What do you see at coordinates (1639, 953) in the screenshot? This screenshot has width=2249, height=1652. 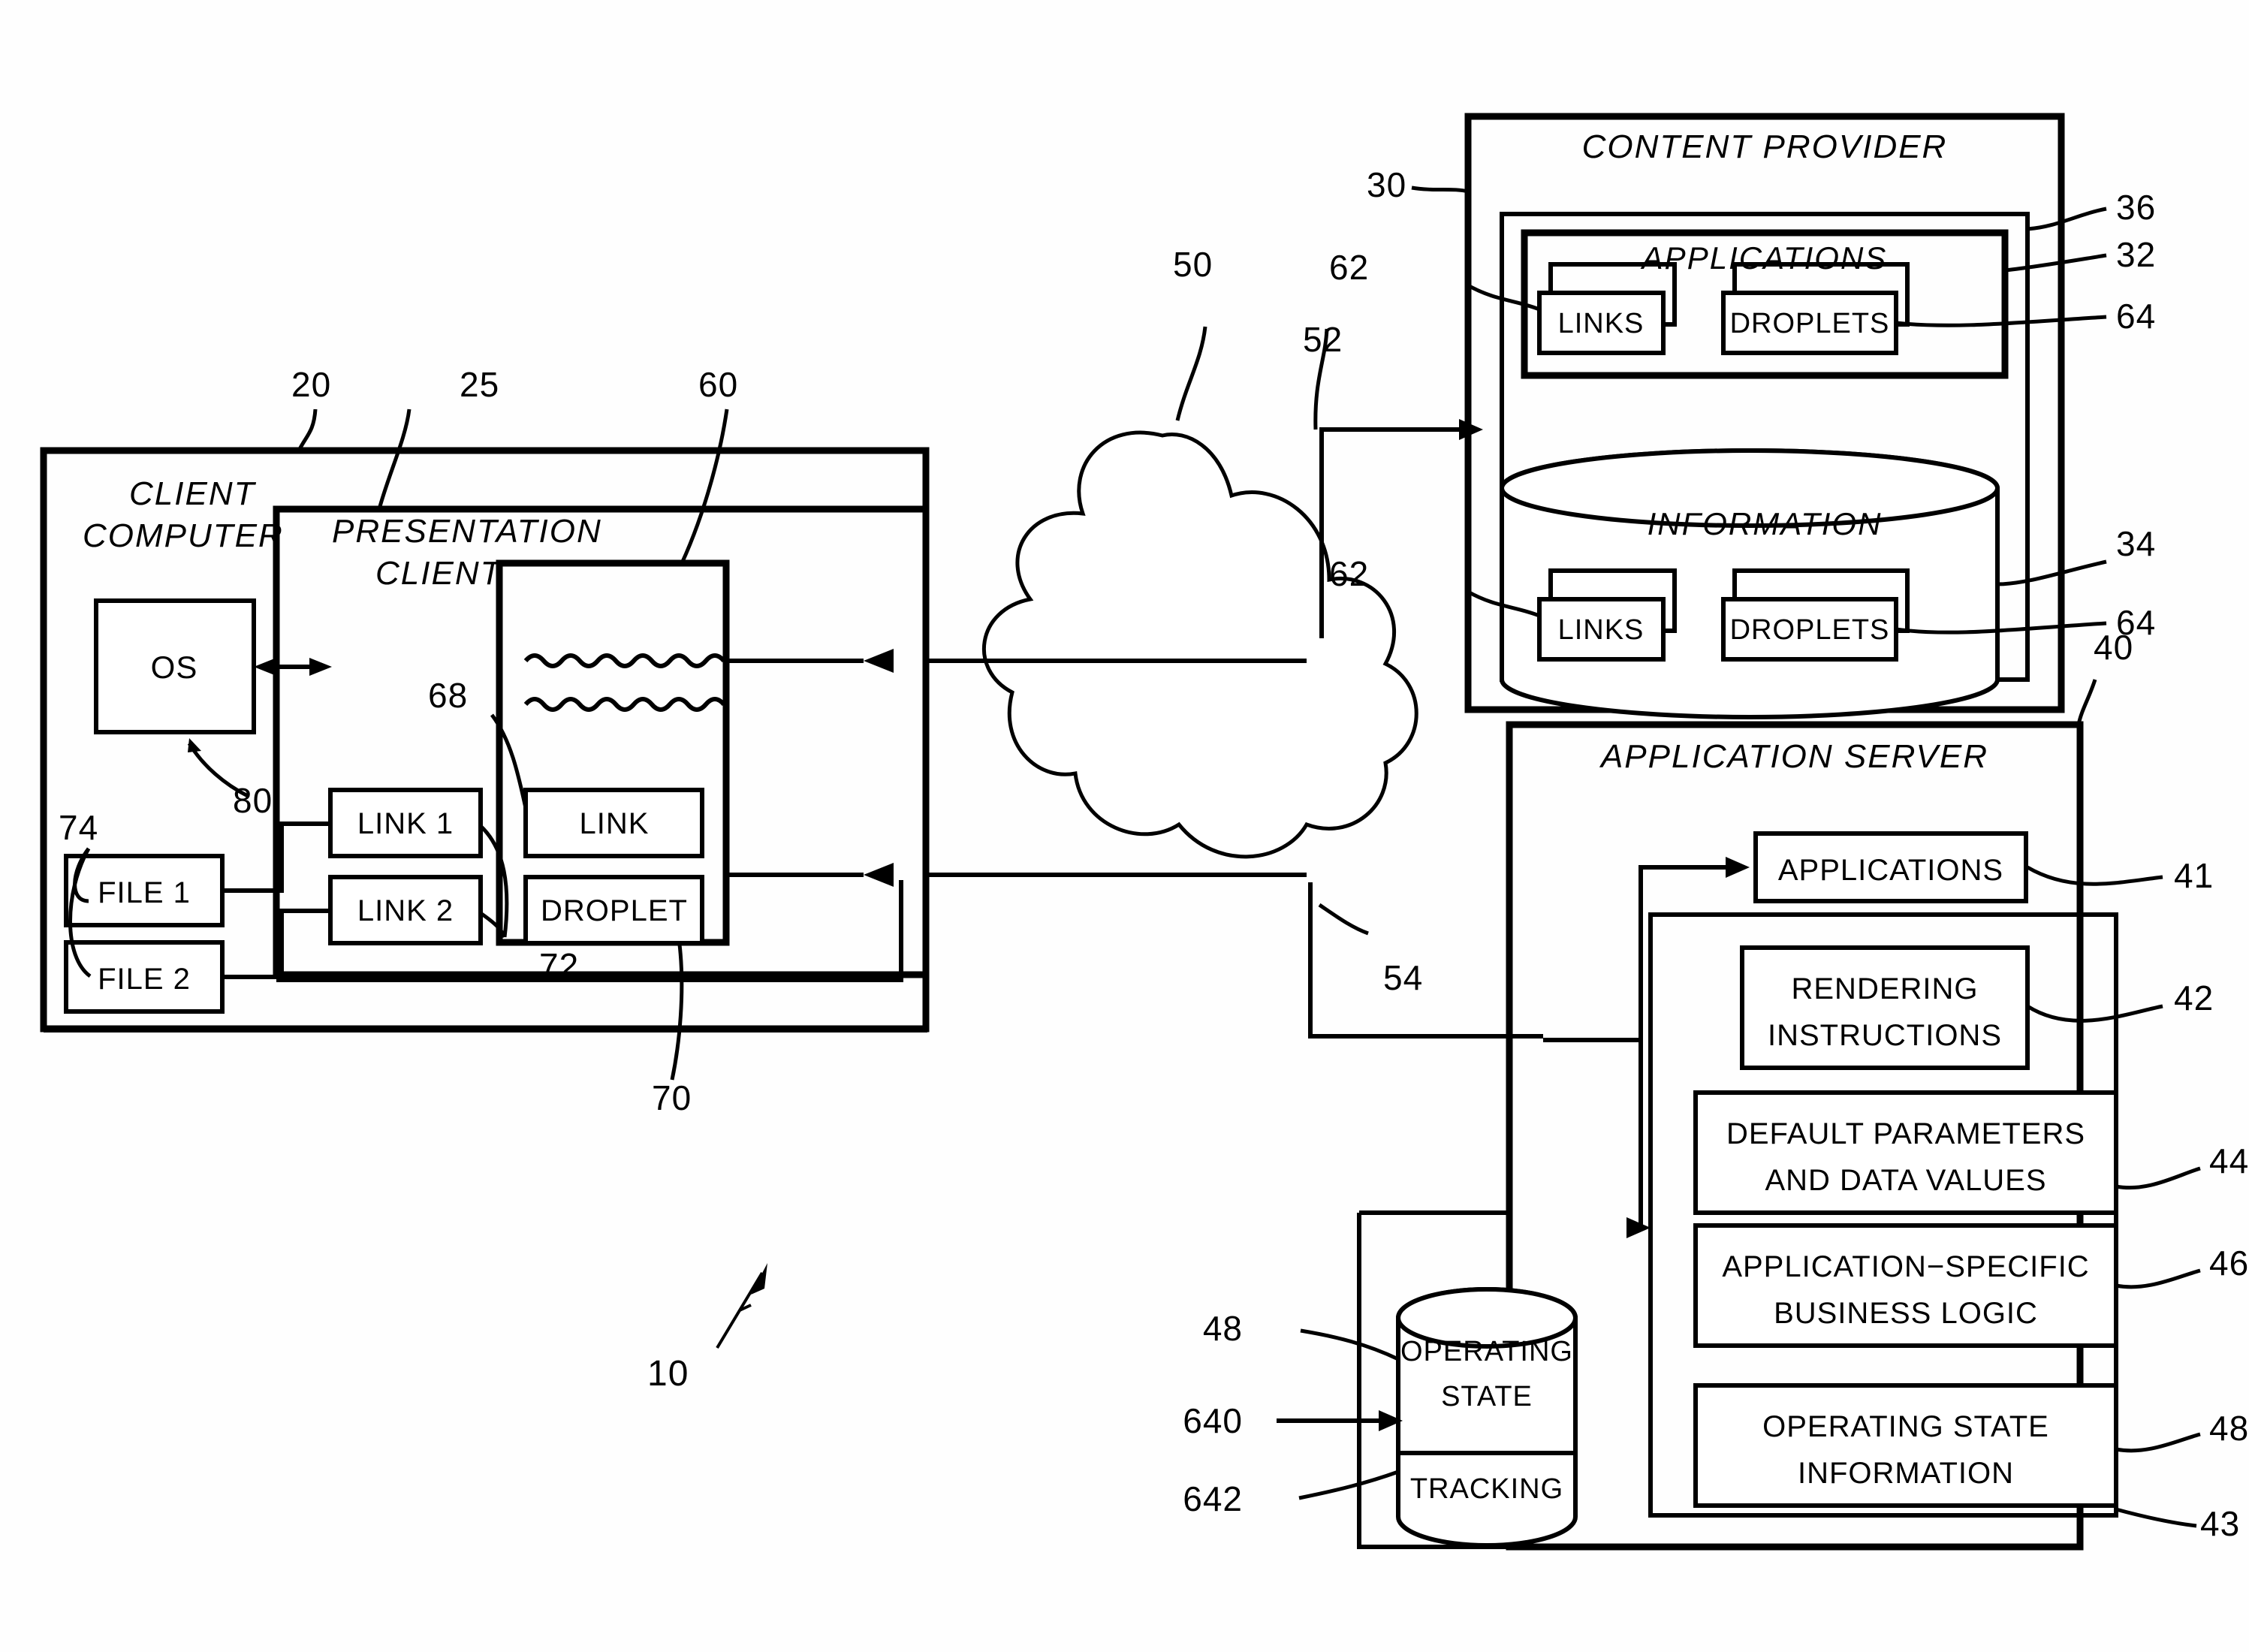 I see `as-arrow-path-applications` at bounding box center [1639, 953].